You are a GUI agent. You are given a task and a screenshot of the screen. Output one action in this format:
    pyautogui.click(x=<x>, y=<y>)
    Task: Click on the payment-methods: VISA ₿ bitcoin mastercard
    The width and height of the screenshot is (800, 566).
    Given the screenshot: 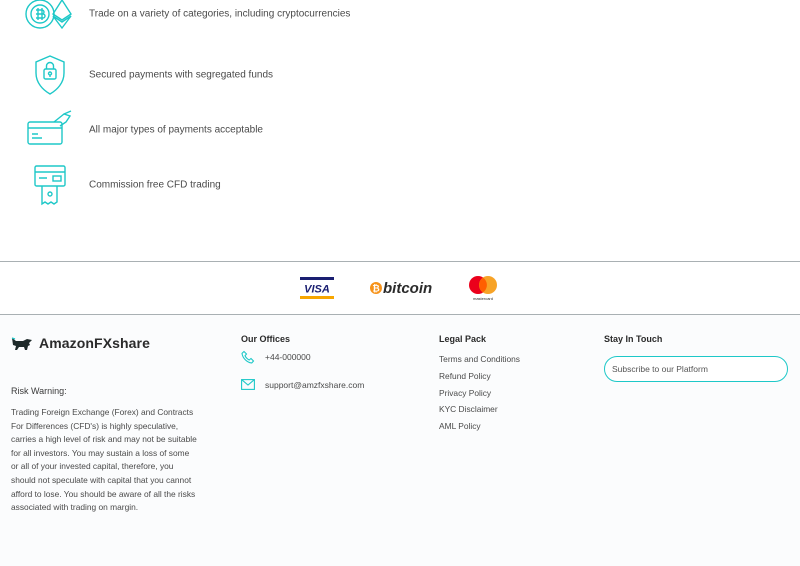 What is the action you would take?
    pyautogui.click(x=400, y=288)
    